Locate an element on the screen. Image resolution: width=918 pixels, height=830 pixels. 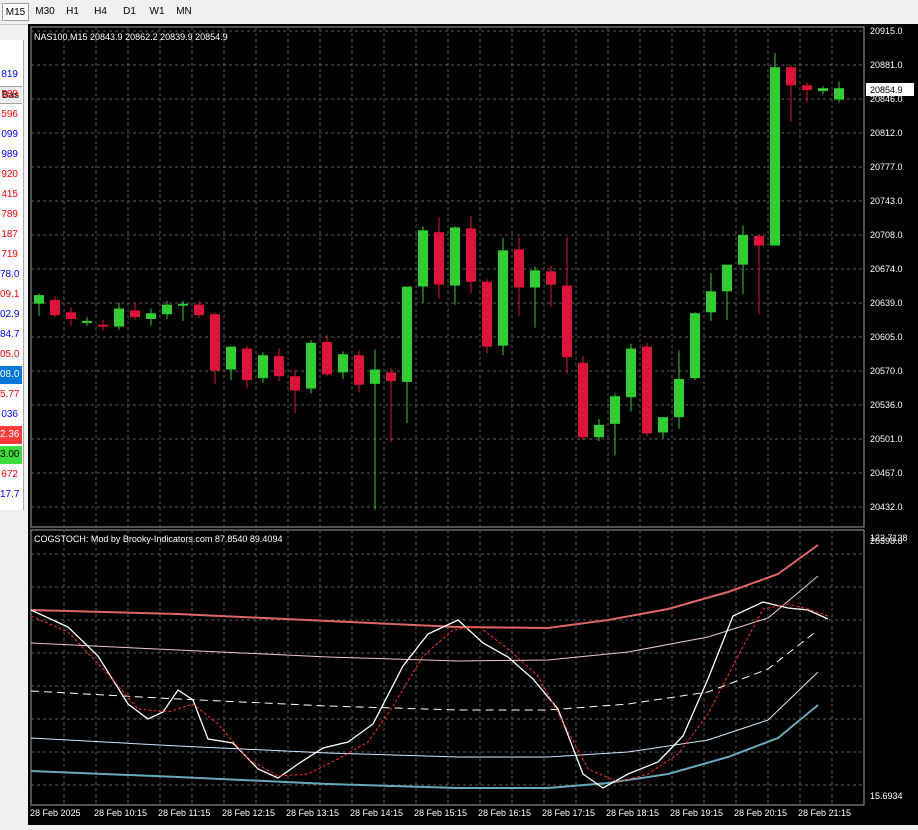
cog-upper-mid is located at coordinates (424, 618).